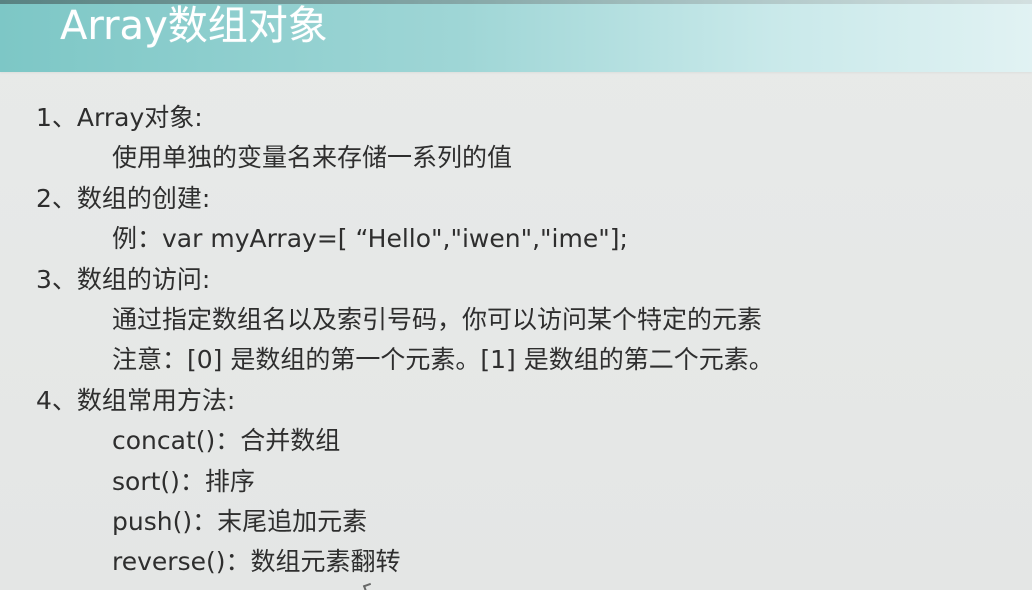 The image size is (1032, 590). I want to click on array-access-note: 注意：[0] 是数组的第一个元素。[1] 是数组的第二个元素。, so click(443, 360).